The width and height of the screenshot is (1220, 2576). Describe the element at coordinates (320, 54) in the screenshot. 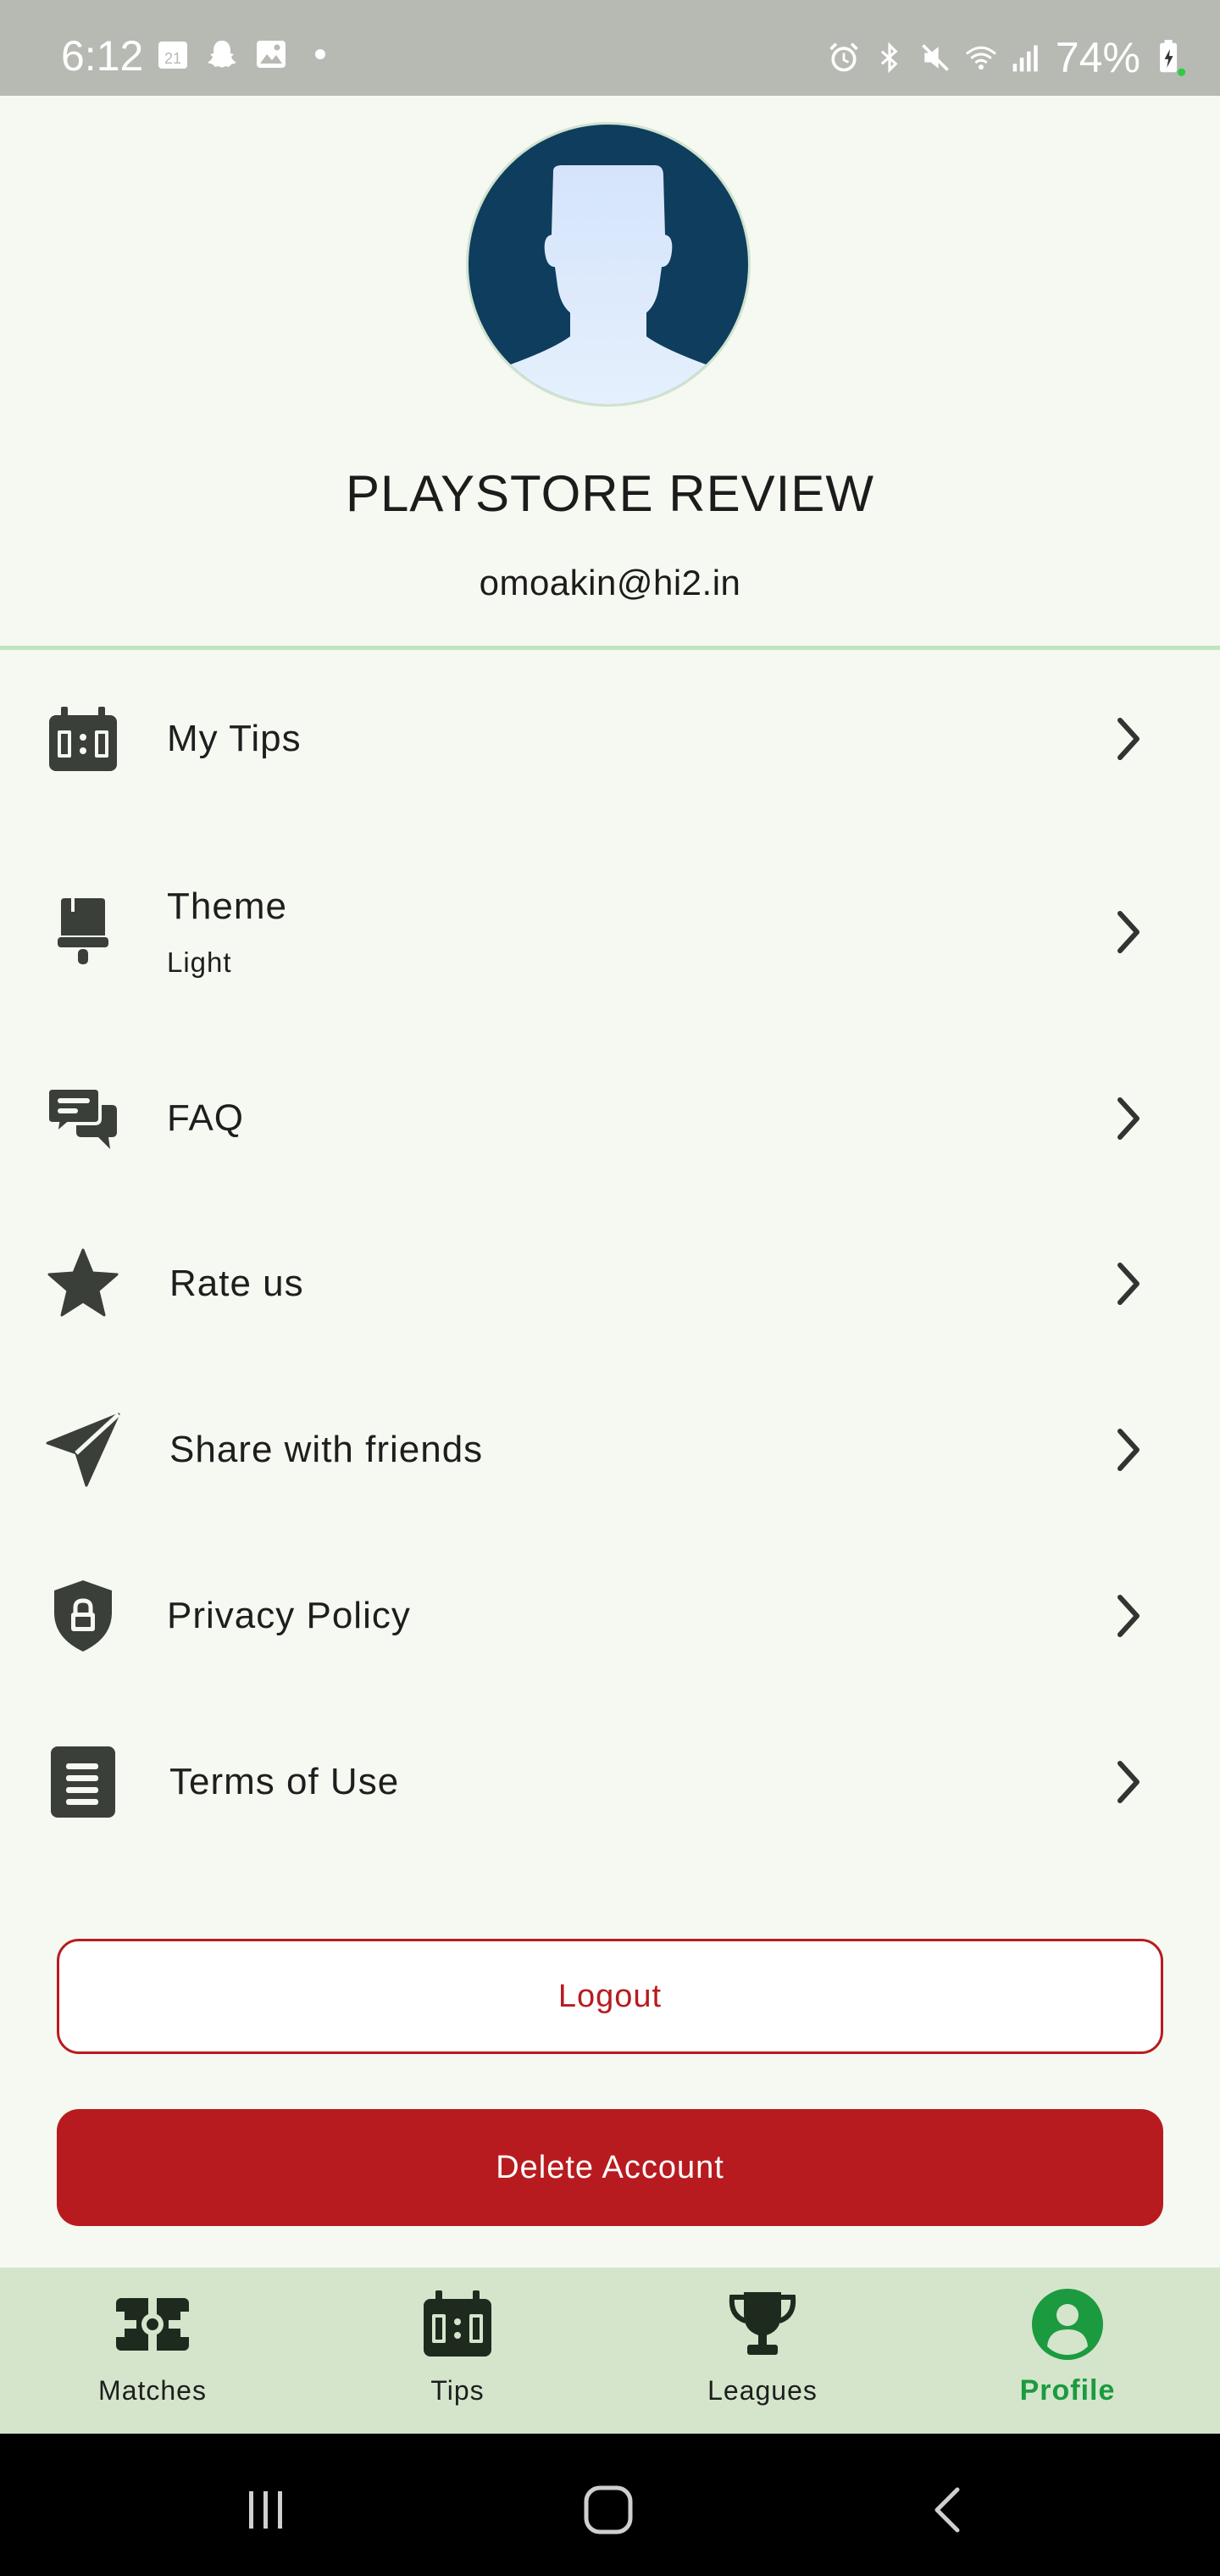

I see `notification-dot-icon` at that location.